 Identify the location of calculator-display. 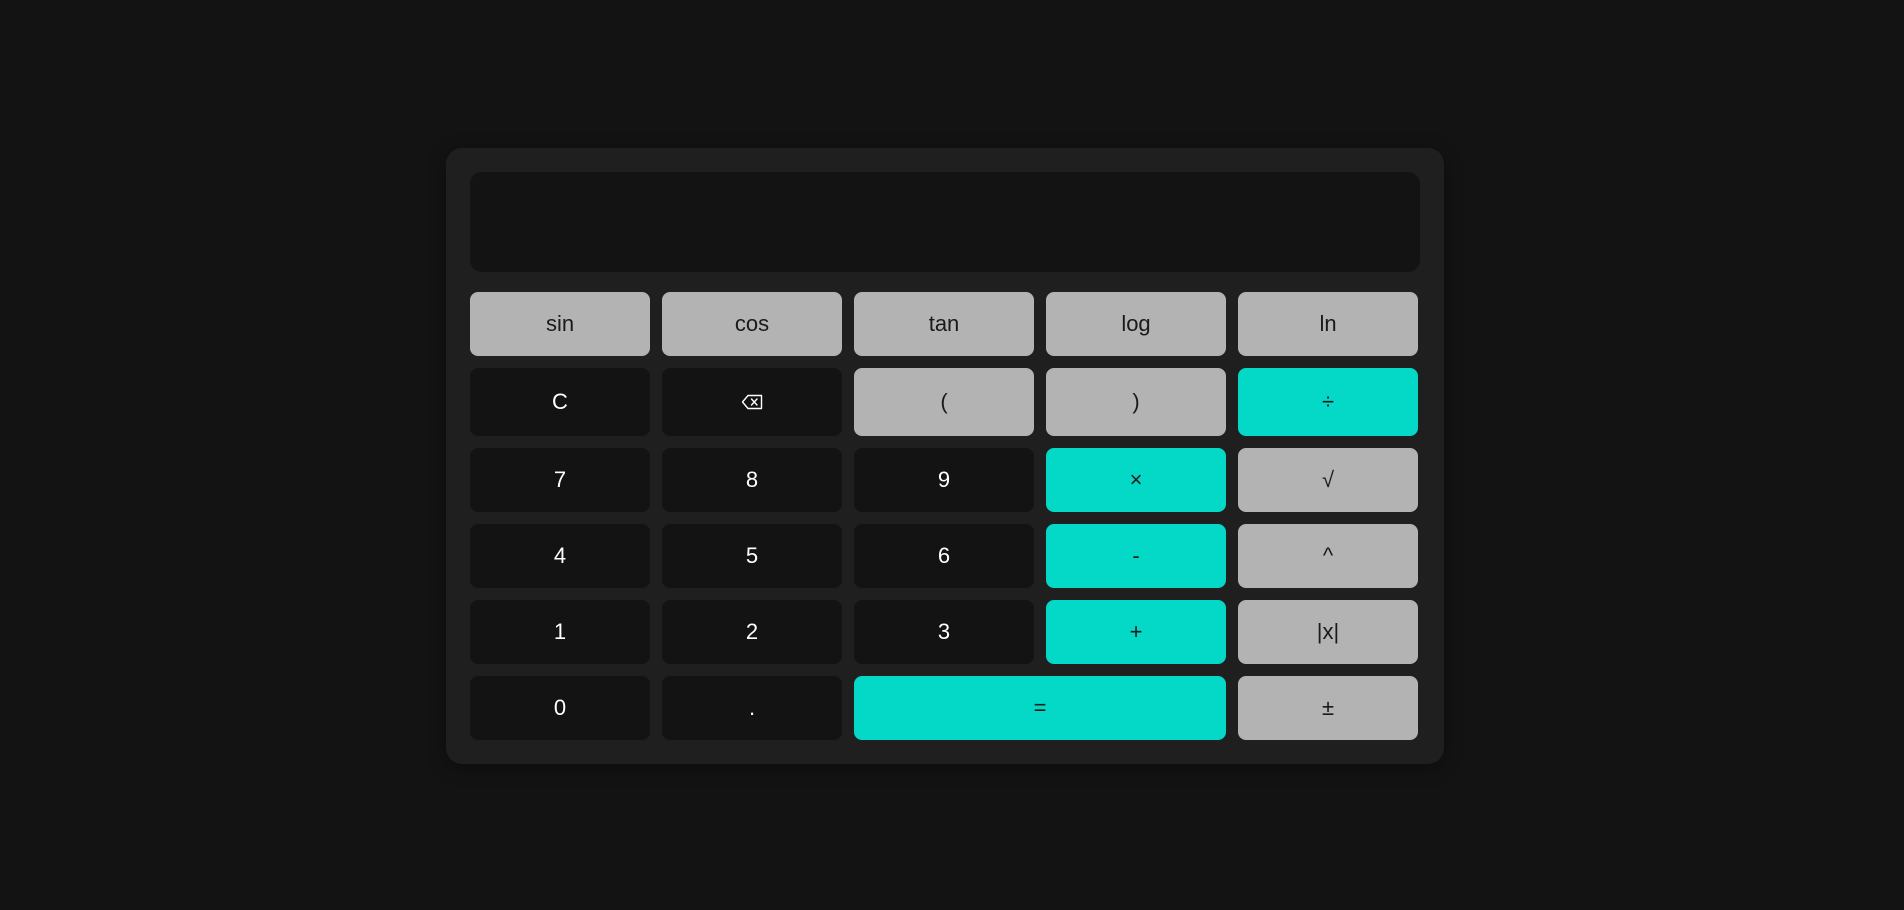
(945, 222).